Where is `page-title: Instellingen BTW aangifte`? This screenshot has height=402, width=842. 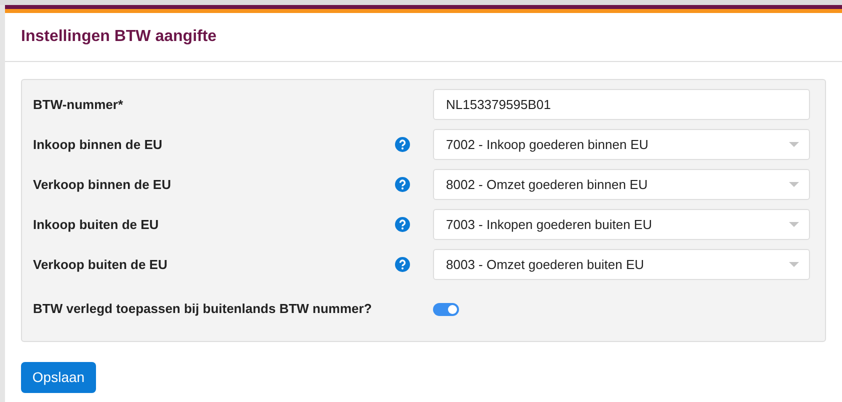 page-title: Instellingen BTW aangifte is located at coordinates (119, 37).